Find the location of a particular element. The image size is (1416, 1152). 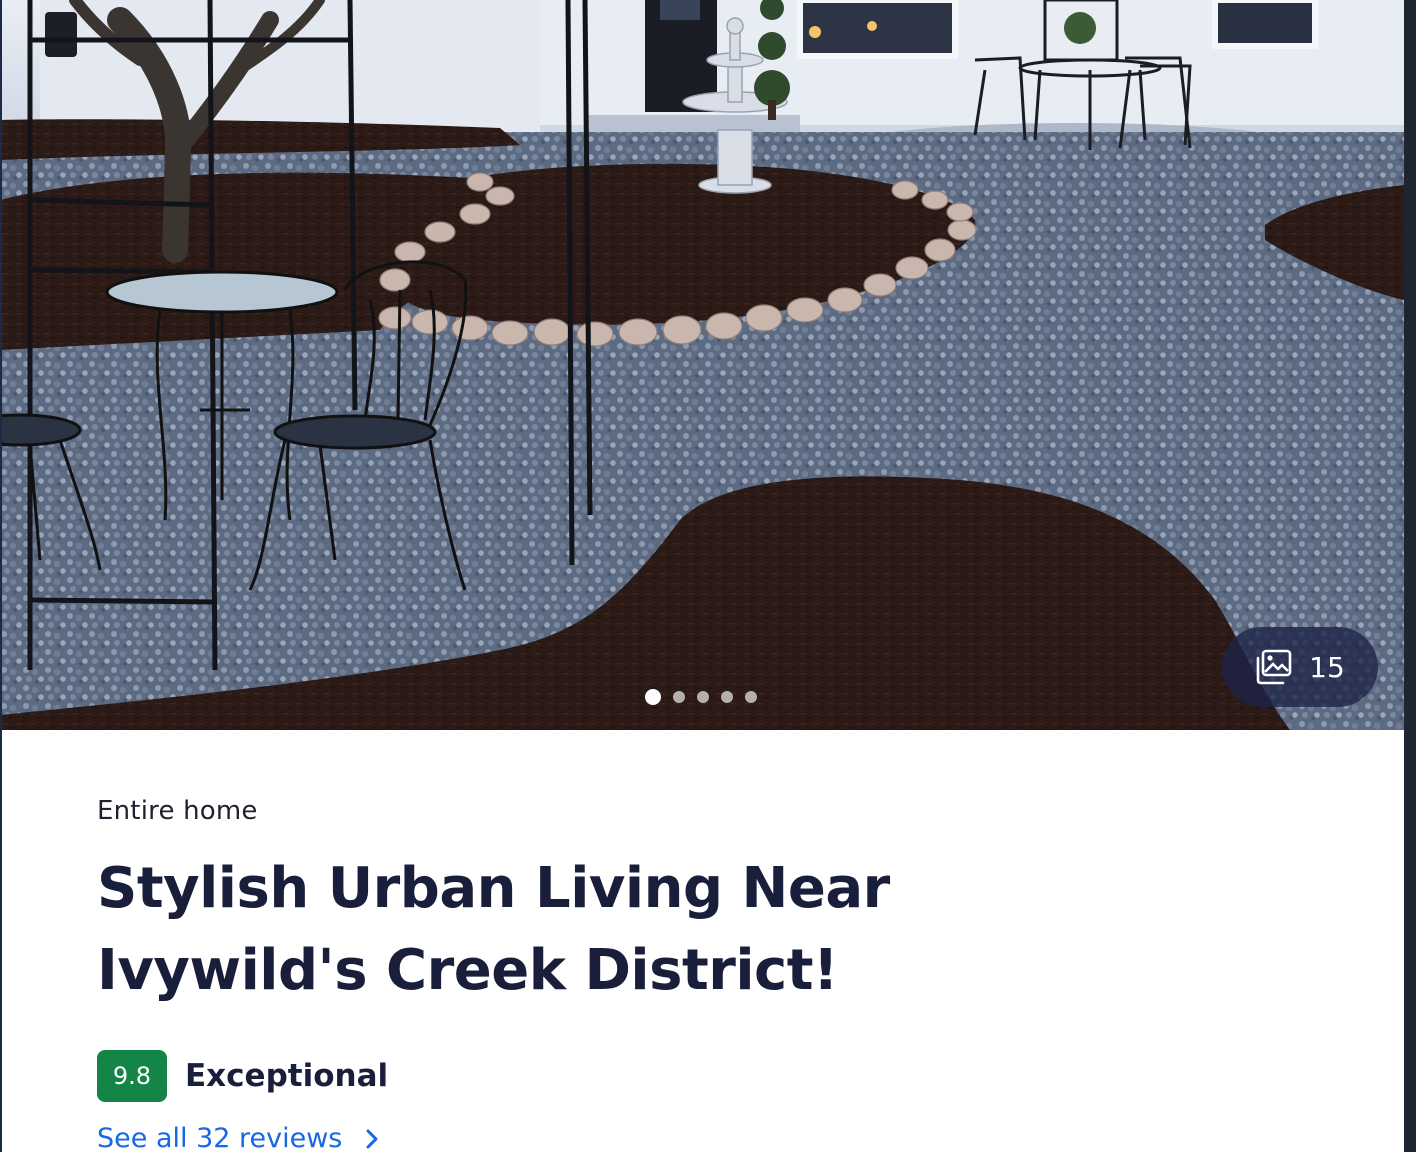

view-all-photos-button: 15 is located at coordinates (1300, 667).